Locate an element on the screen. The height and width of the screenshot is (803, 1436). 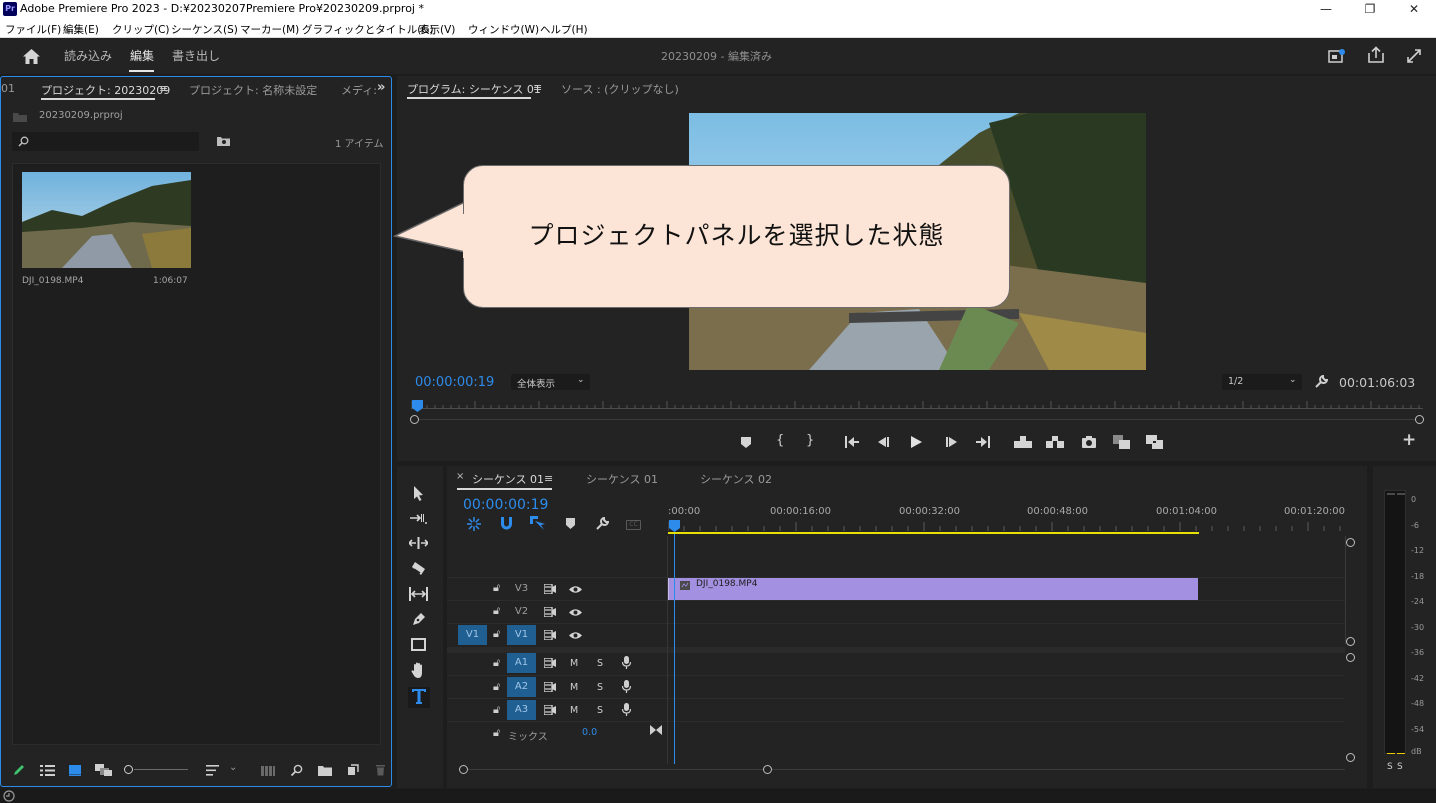
go-to-in-icon is located at coordinates (852, 442).